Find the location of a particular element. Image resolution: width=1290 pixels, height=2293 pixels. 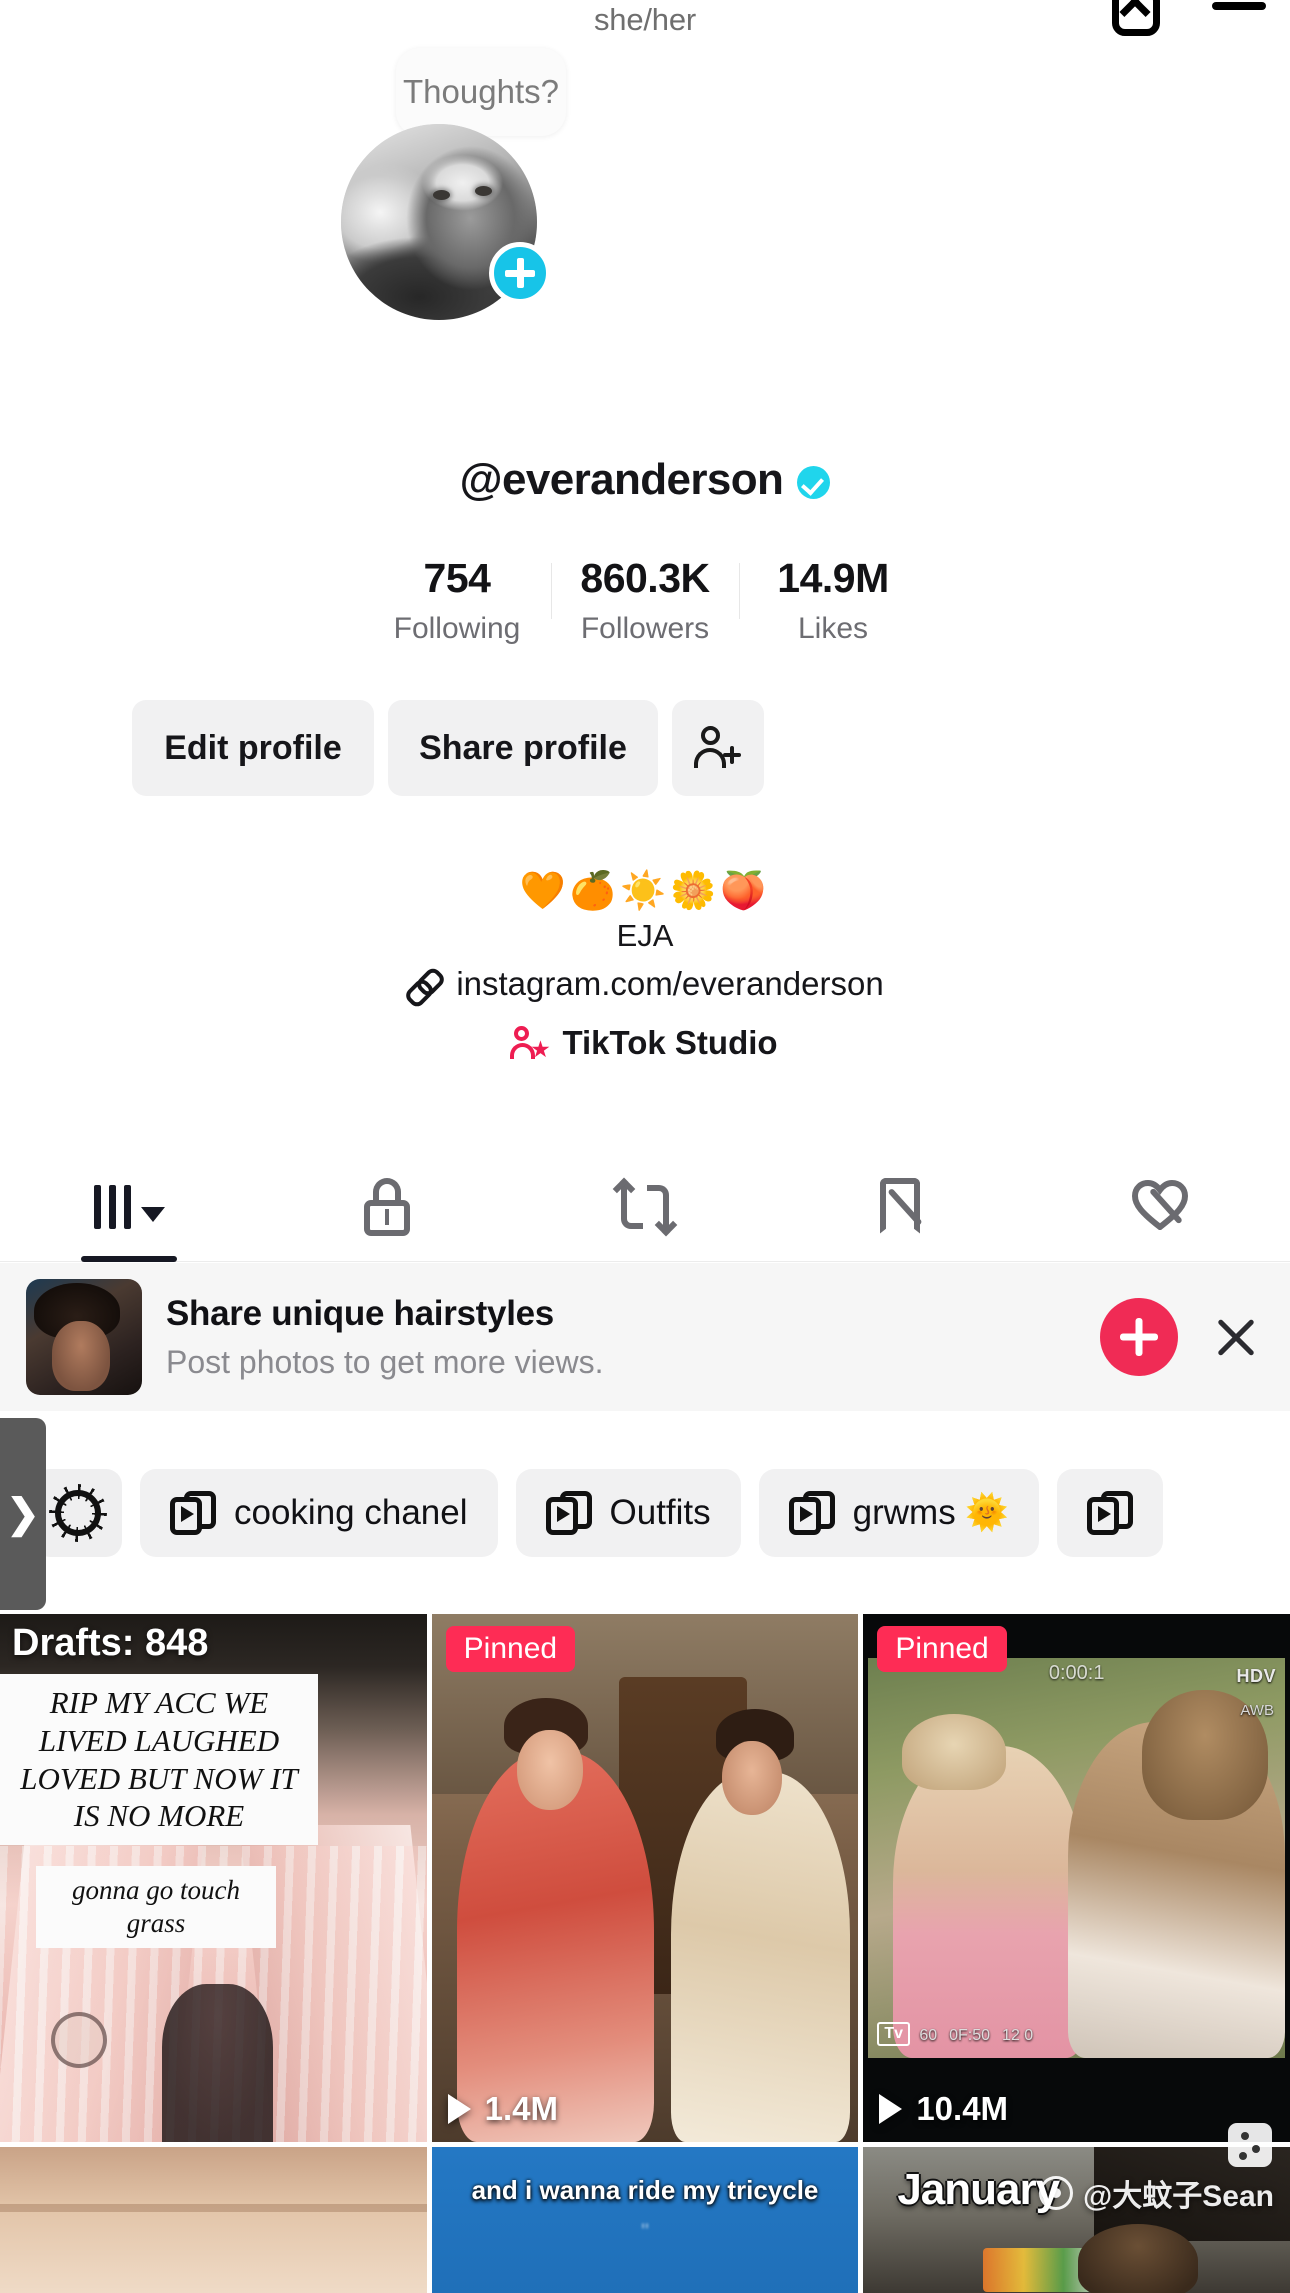

grid-icon is located at coordinates (112, 1206).